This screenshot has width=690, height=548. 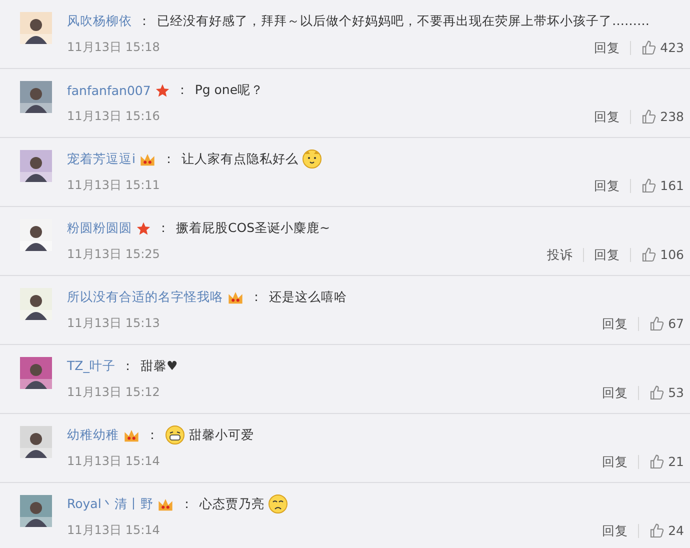 I want to click on comment-text: 心态贾乃亮, so click(x=231, y=504).